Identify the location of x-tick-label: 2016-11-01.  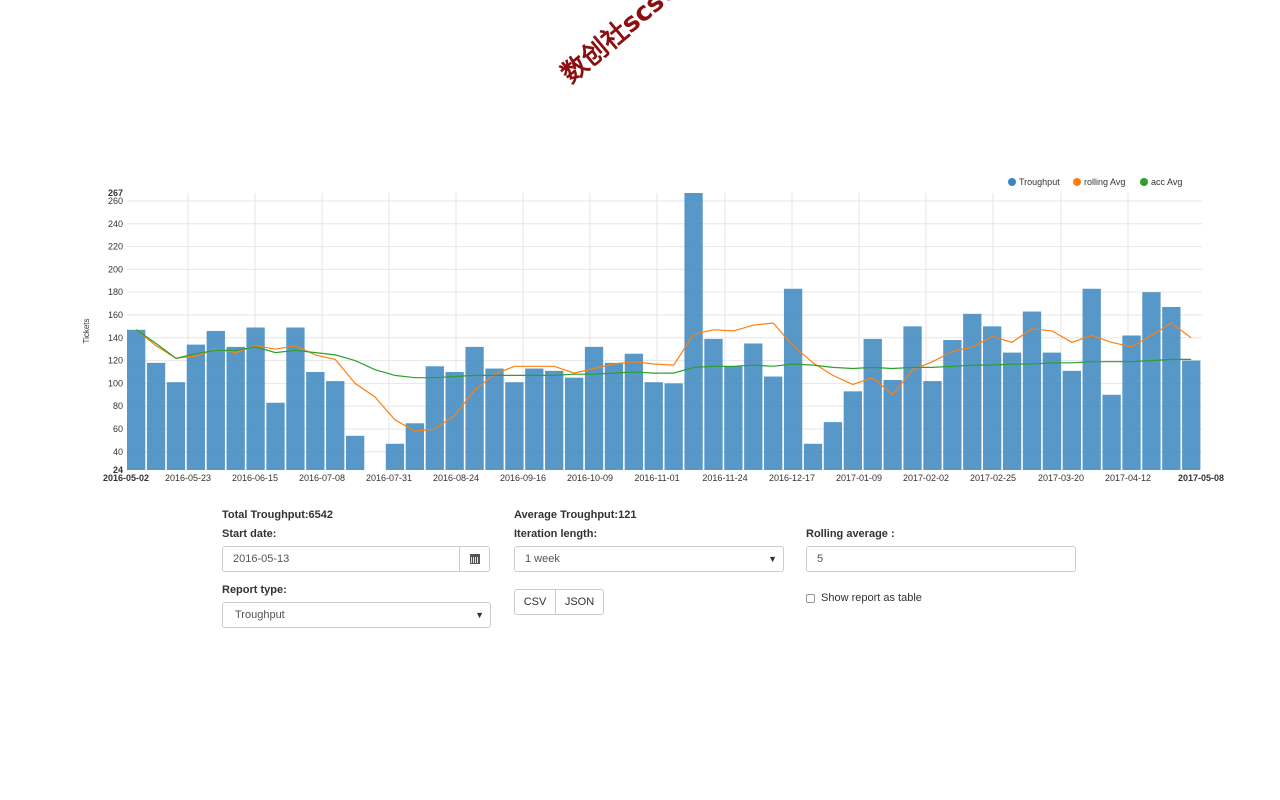
(656, 478).